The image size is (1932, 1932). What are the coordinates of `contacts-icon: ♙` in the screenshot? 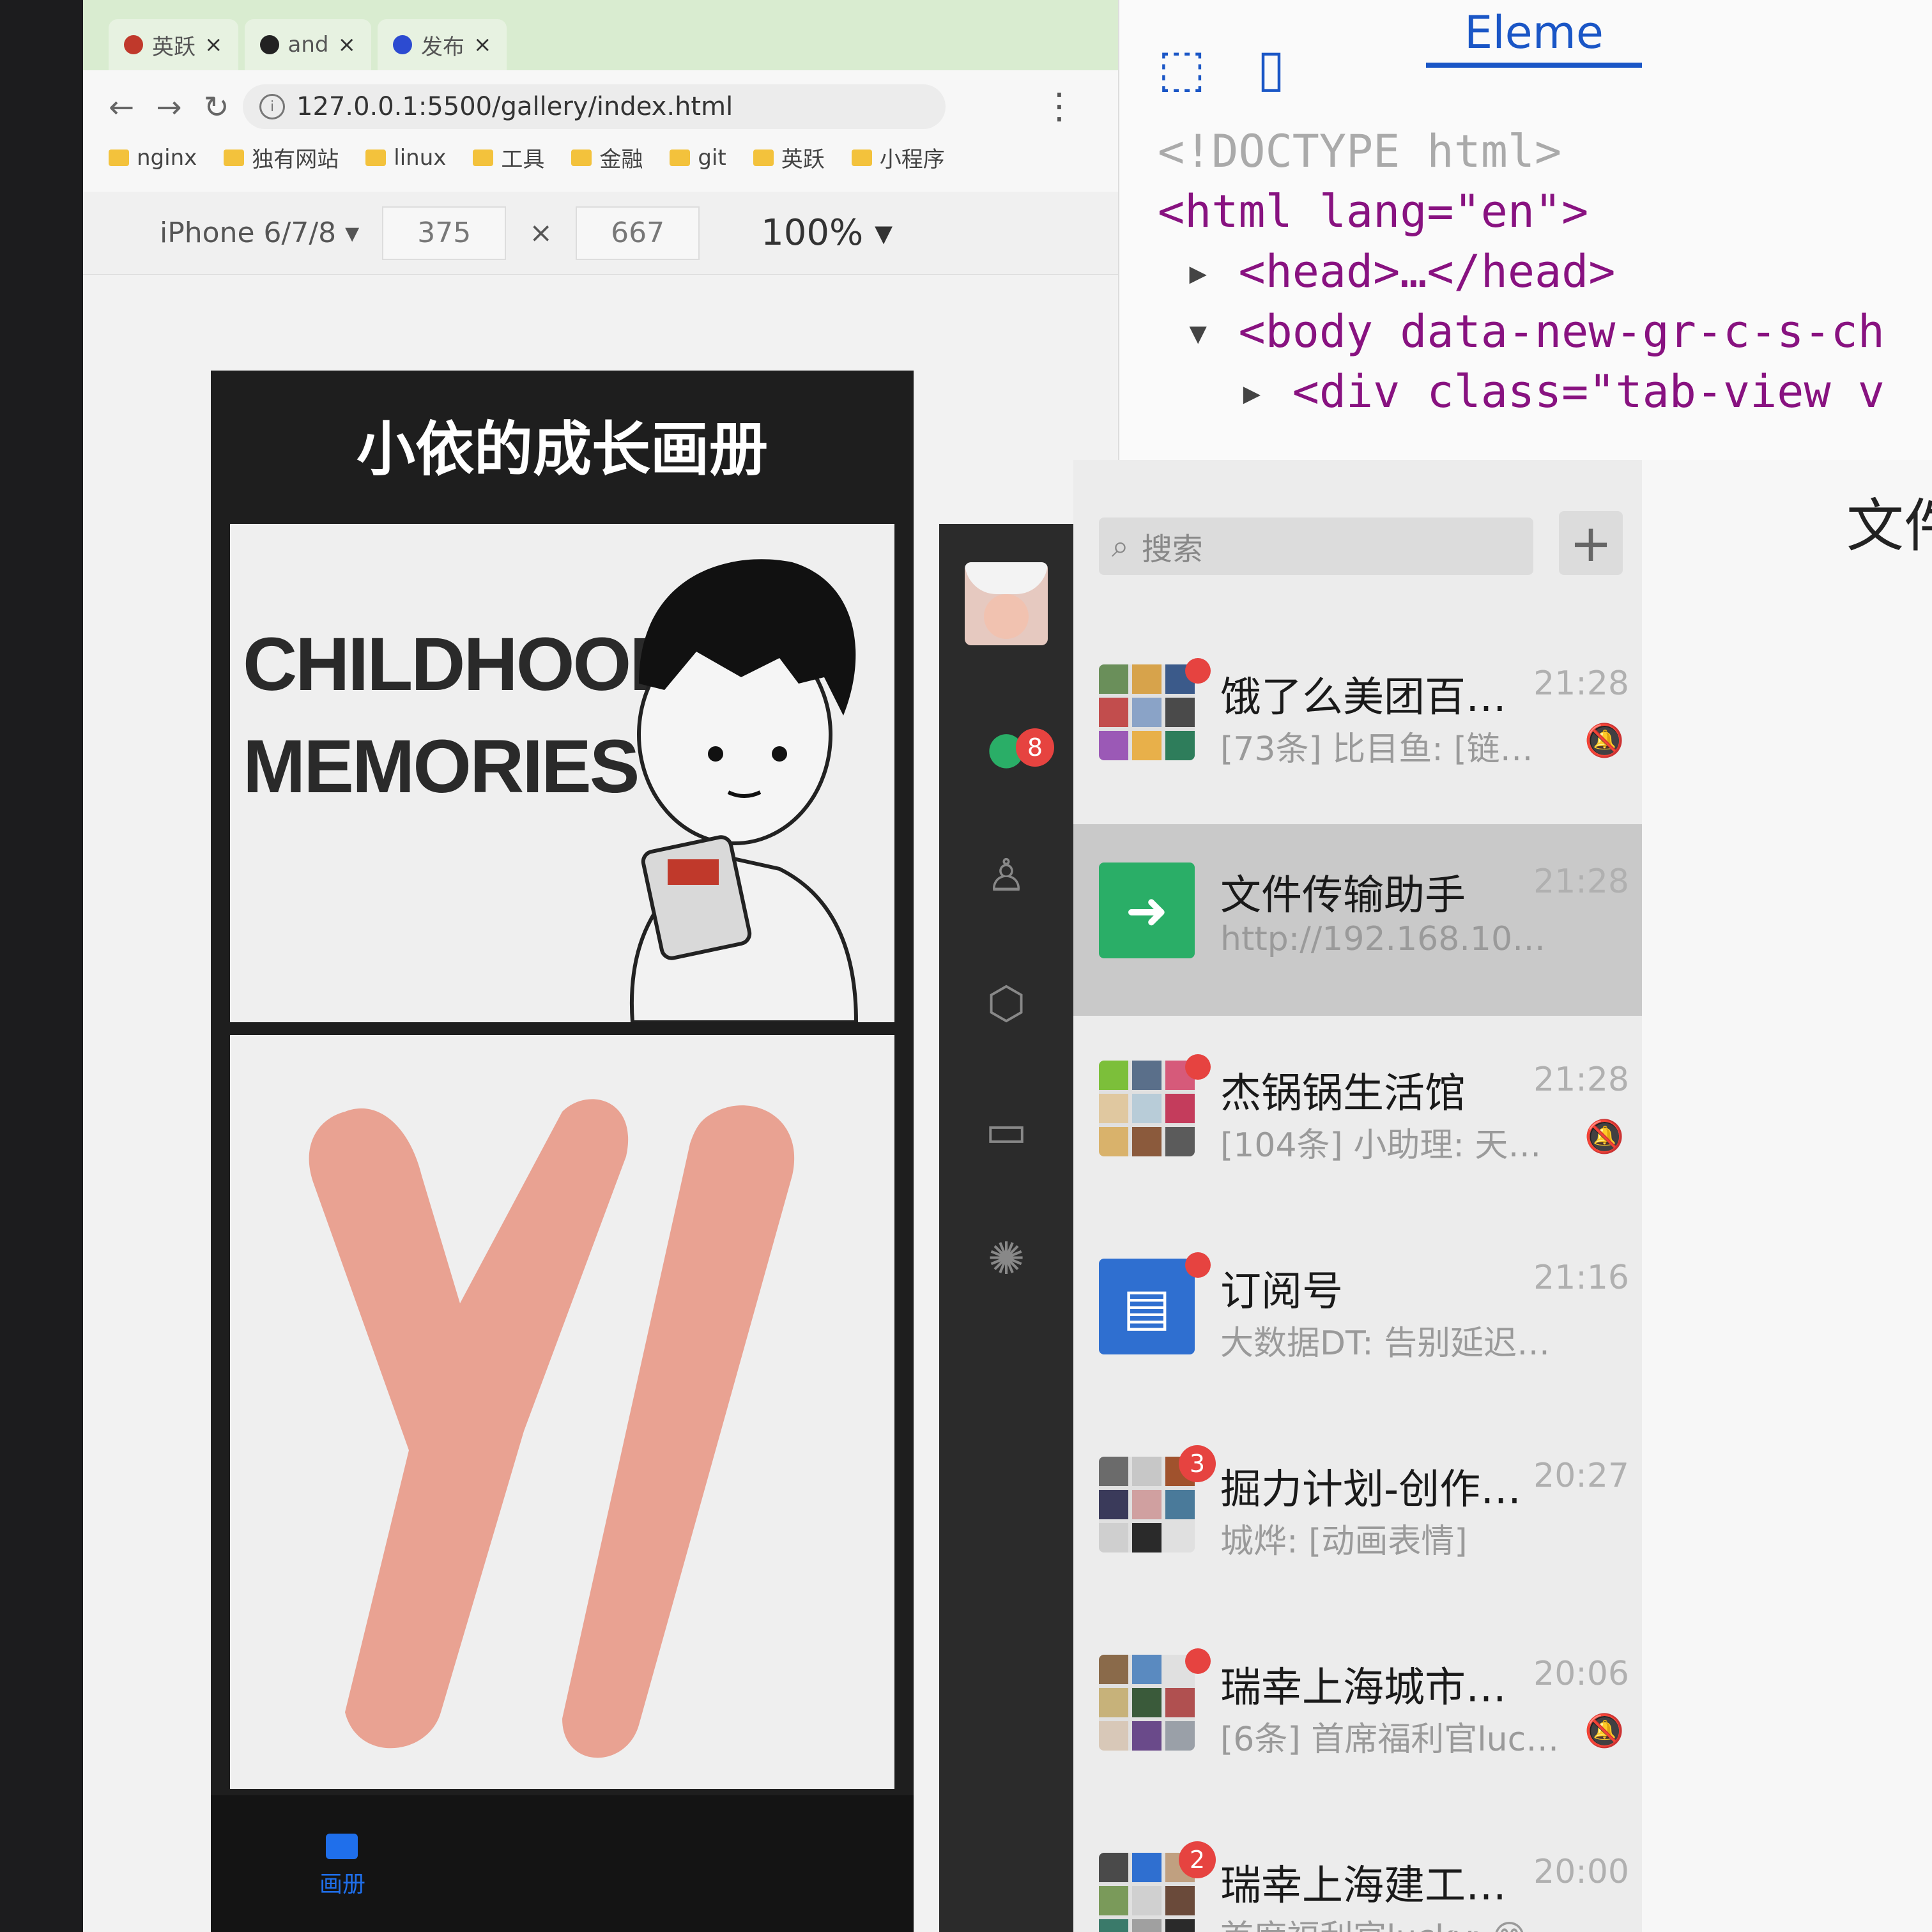 It's located at (1006, 875).